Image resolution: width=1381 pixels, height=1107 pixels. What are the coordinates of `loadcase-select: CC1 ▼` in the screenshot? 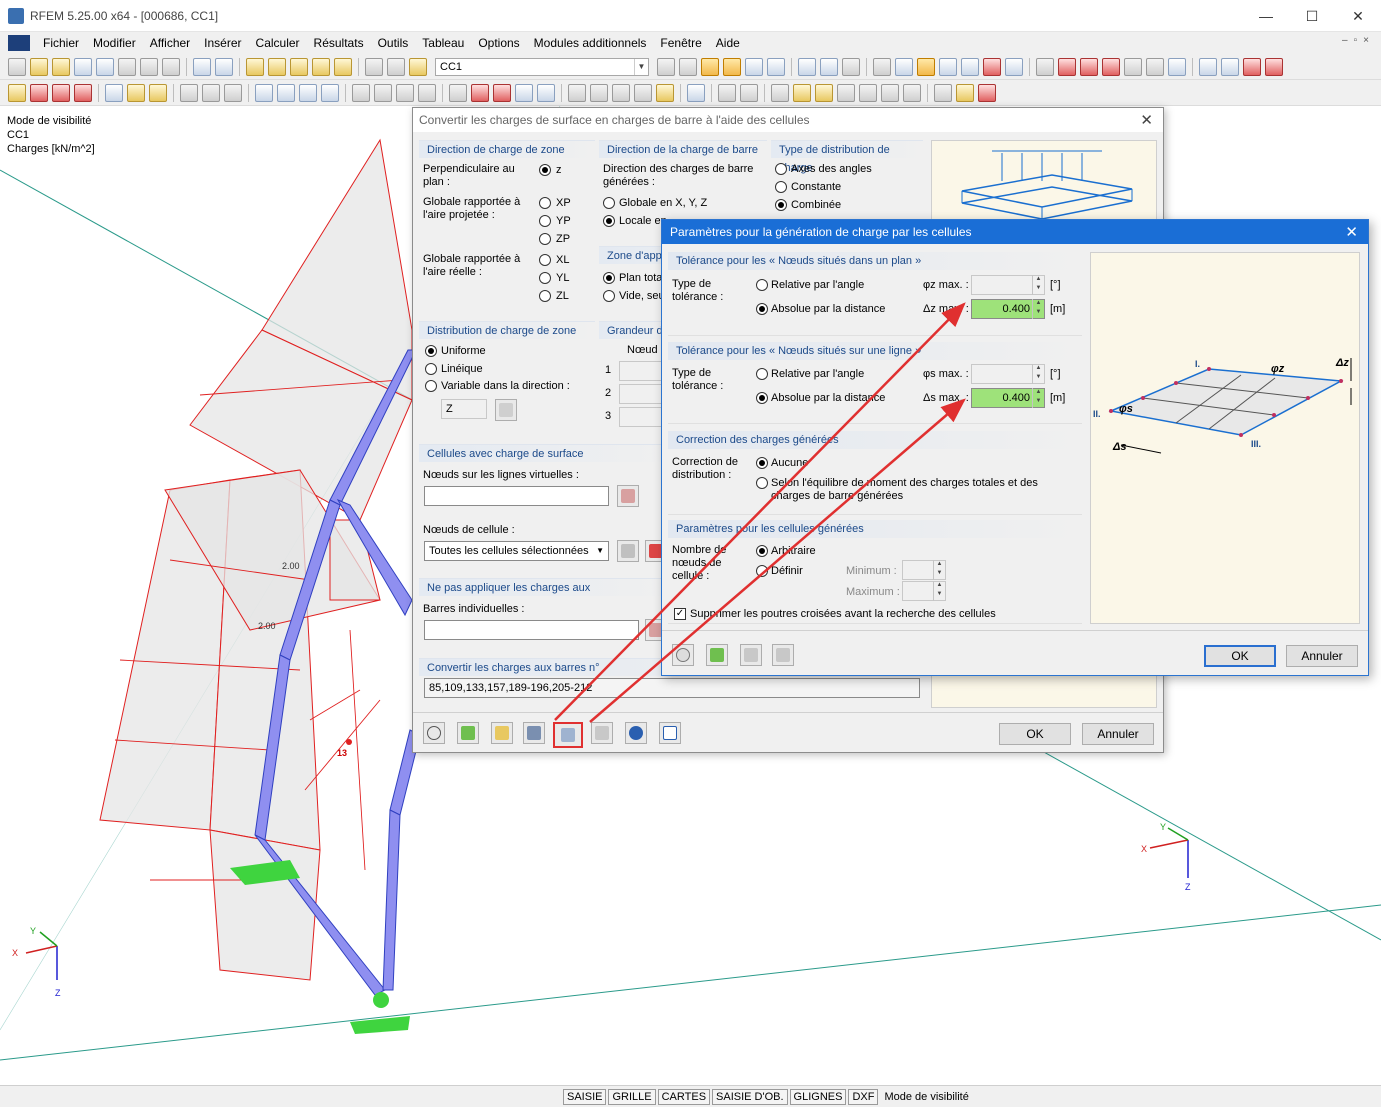 It's located at (542, 66).